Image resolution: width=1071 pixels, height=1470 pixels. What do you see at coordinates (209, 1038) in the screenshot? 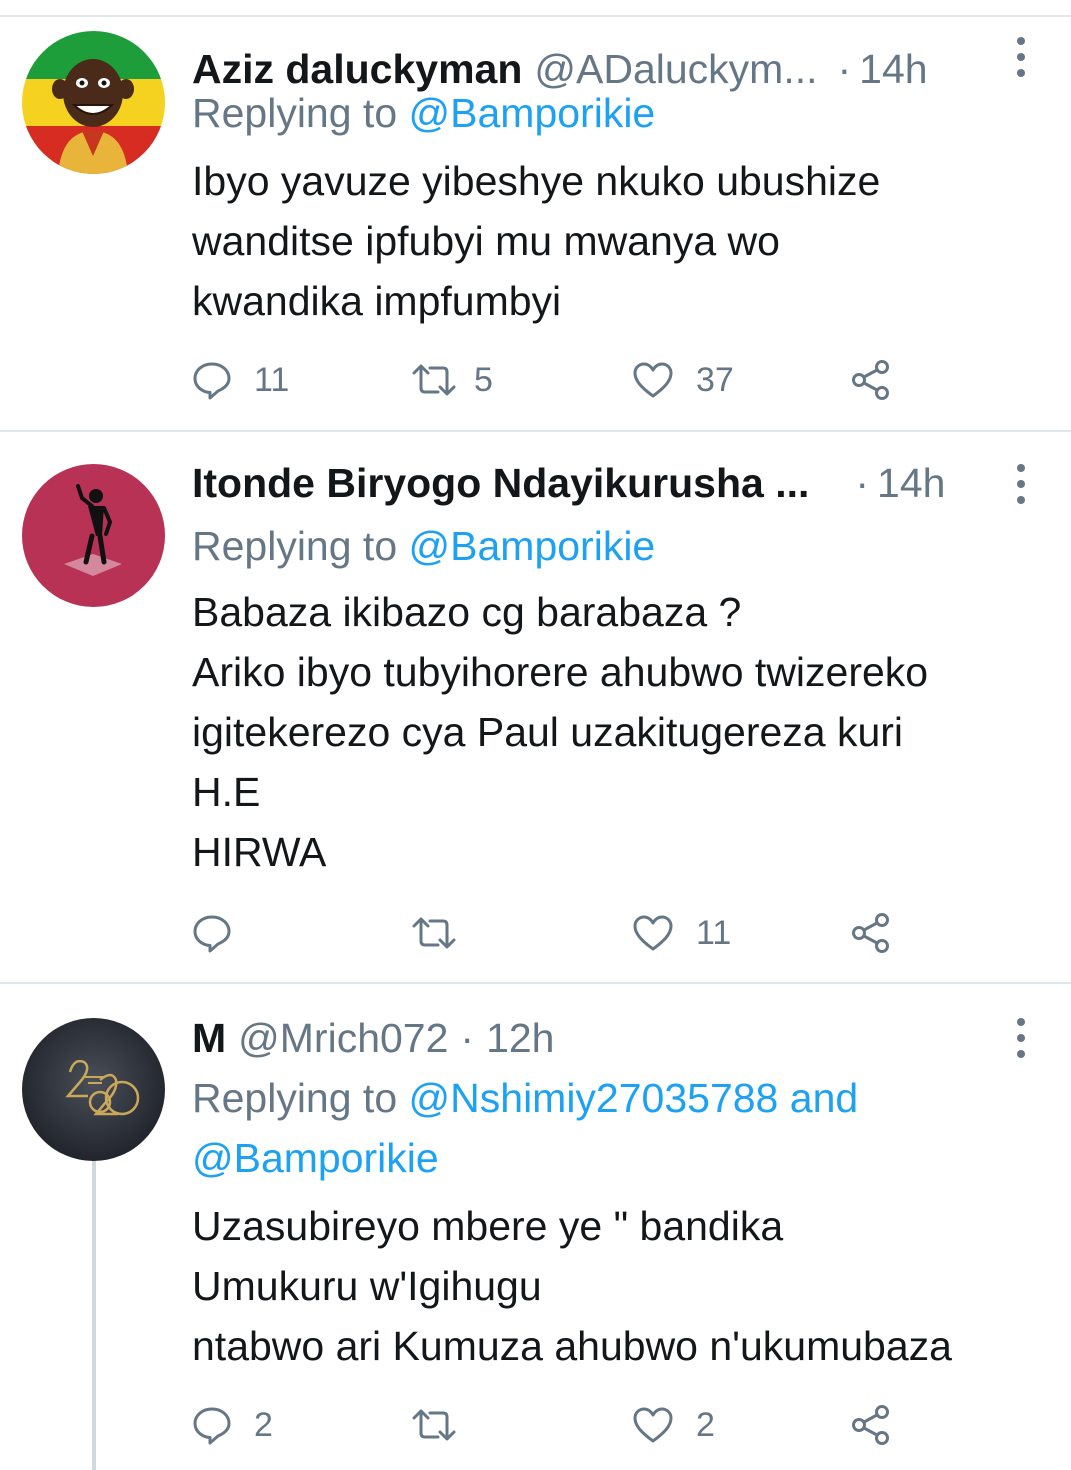
I see `display-name: M` at bounding box center [209, 1038].